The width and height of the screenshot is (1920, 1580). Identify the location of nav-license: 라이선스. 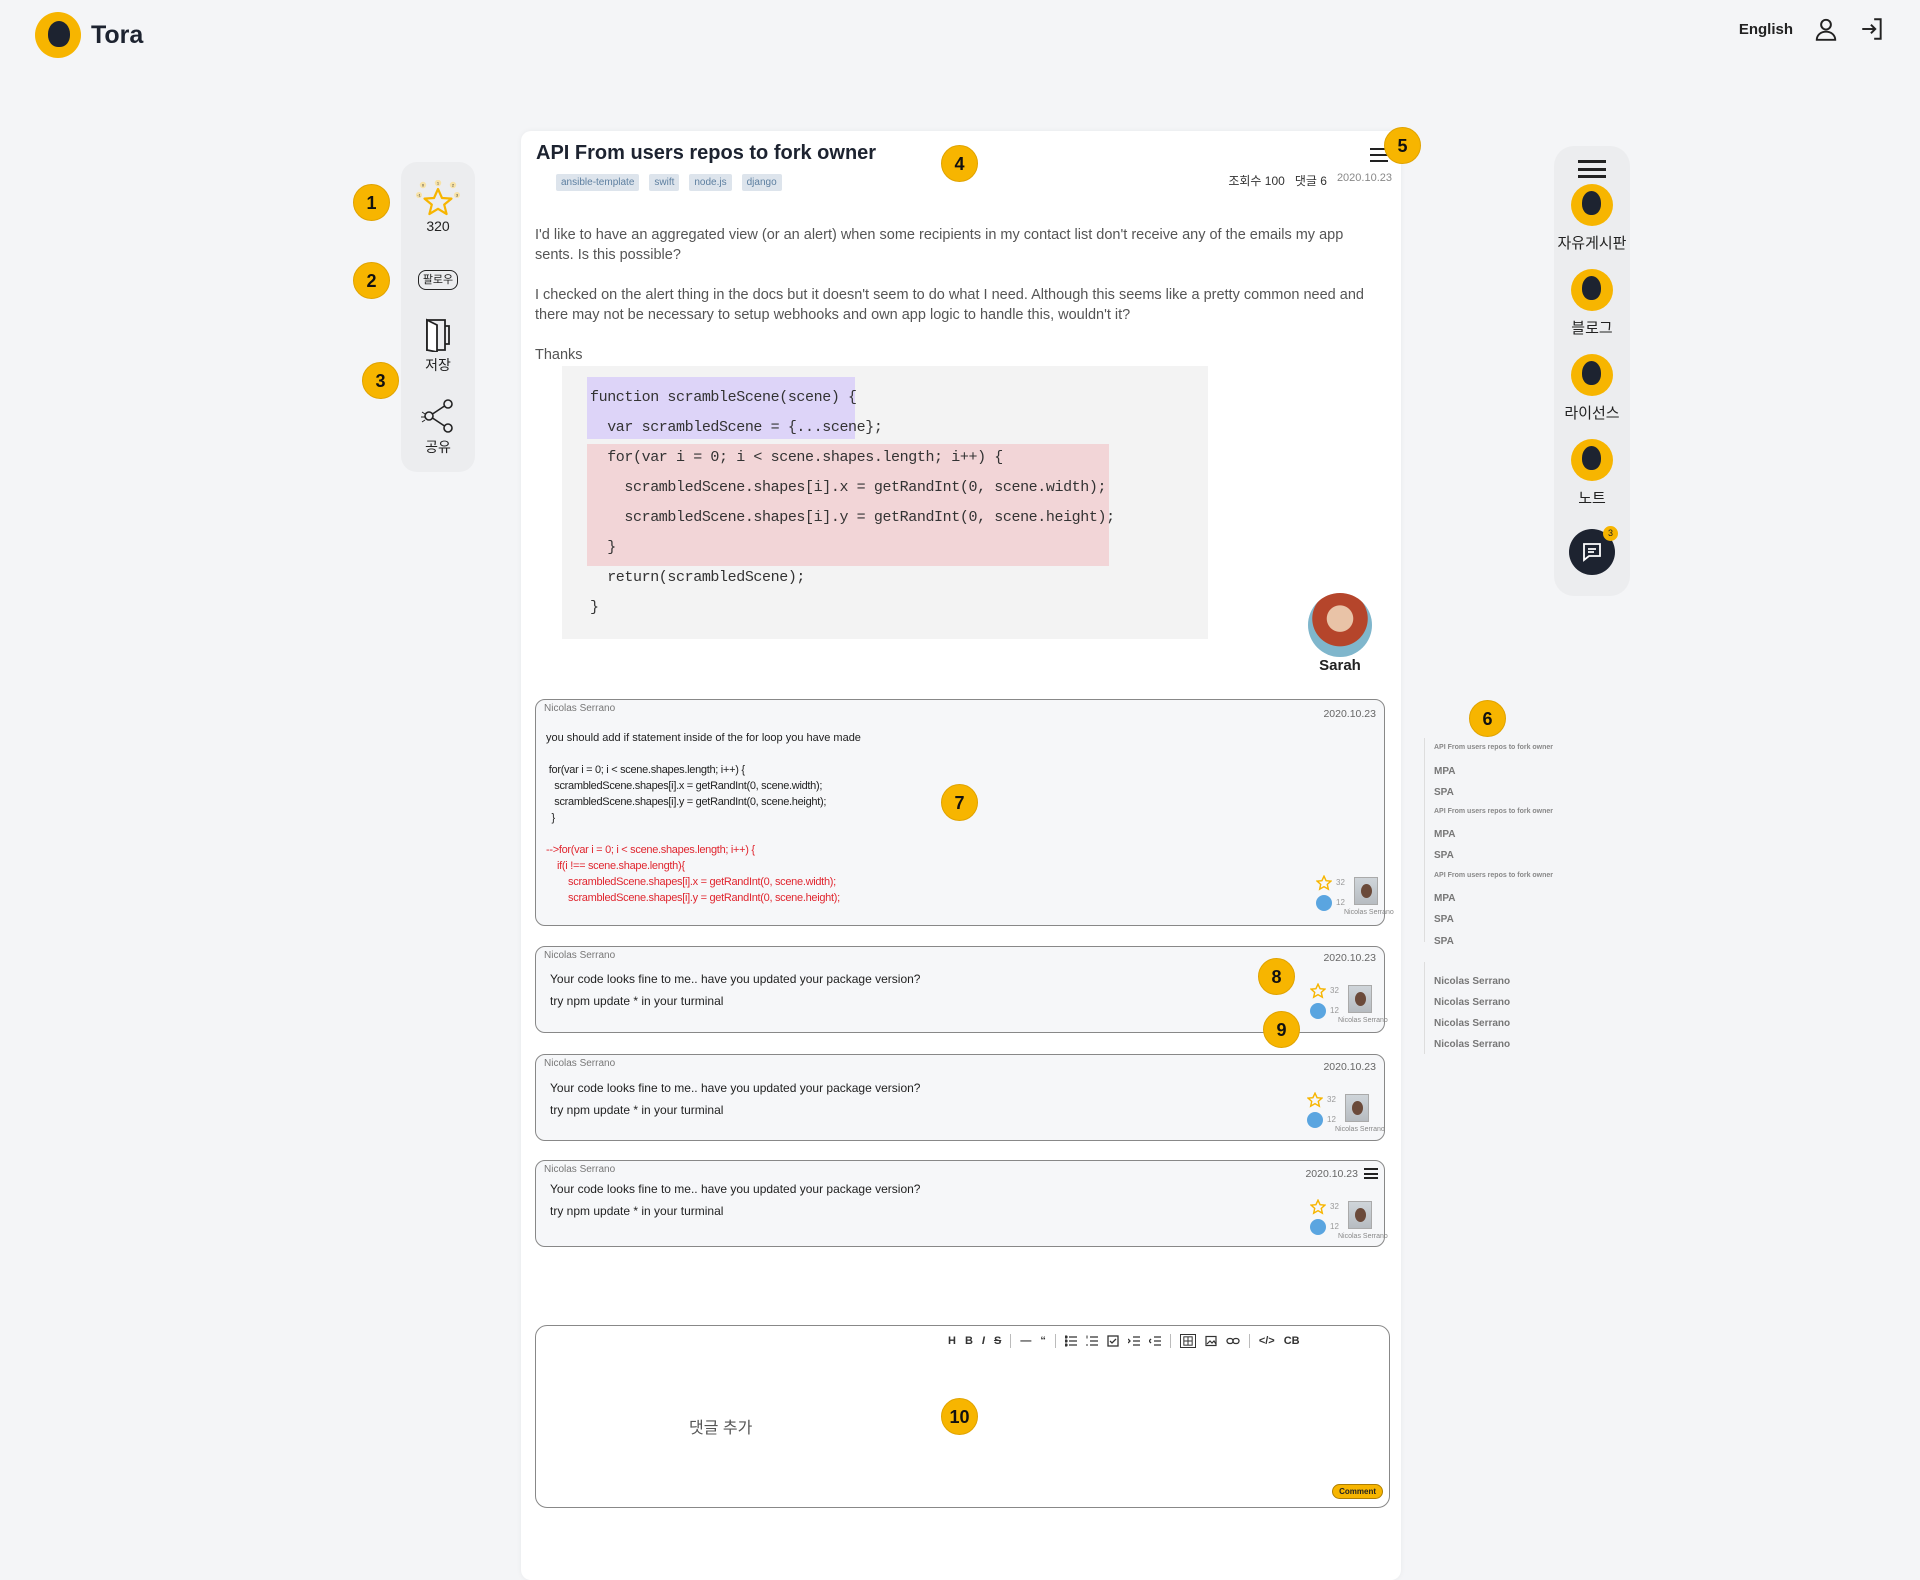
(1592, 388).